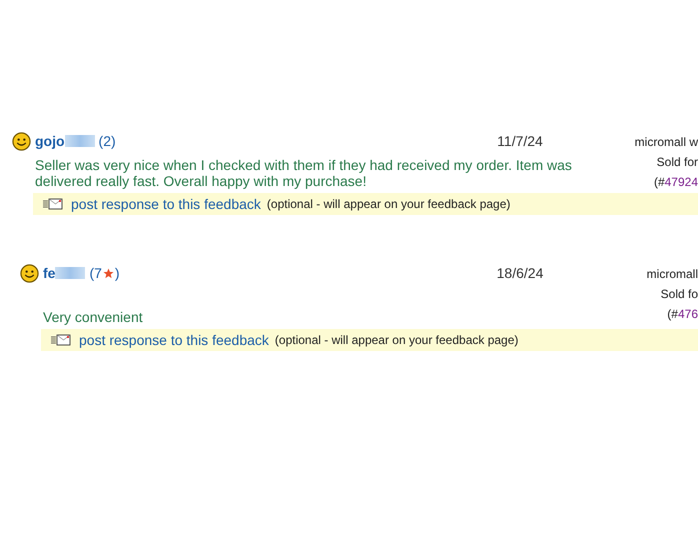 The width and height of the screenshot is (698, 558). What do you see at coordinates (93, 317) in the screenshot?
I see `feedback-comment: Very convenient` at bounding box center [93, 317].